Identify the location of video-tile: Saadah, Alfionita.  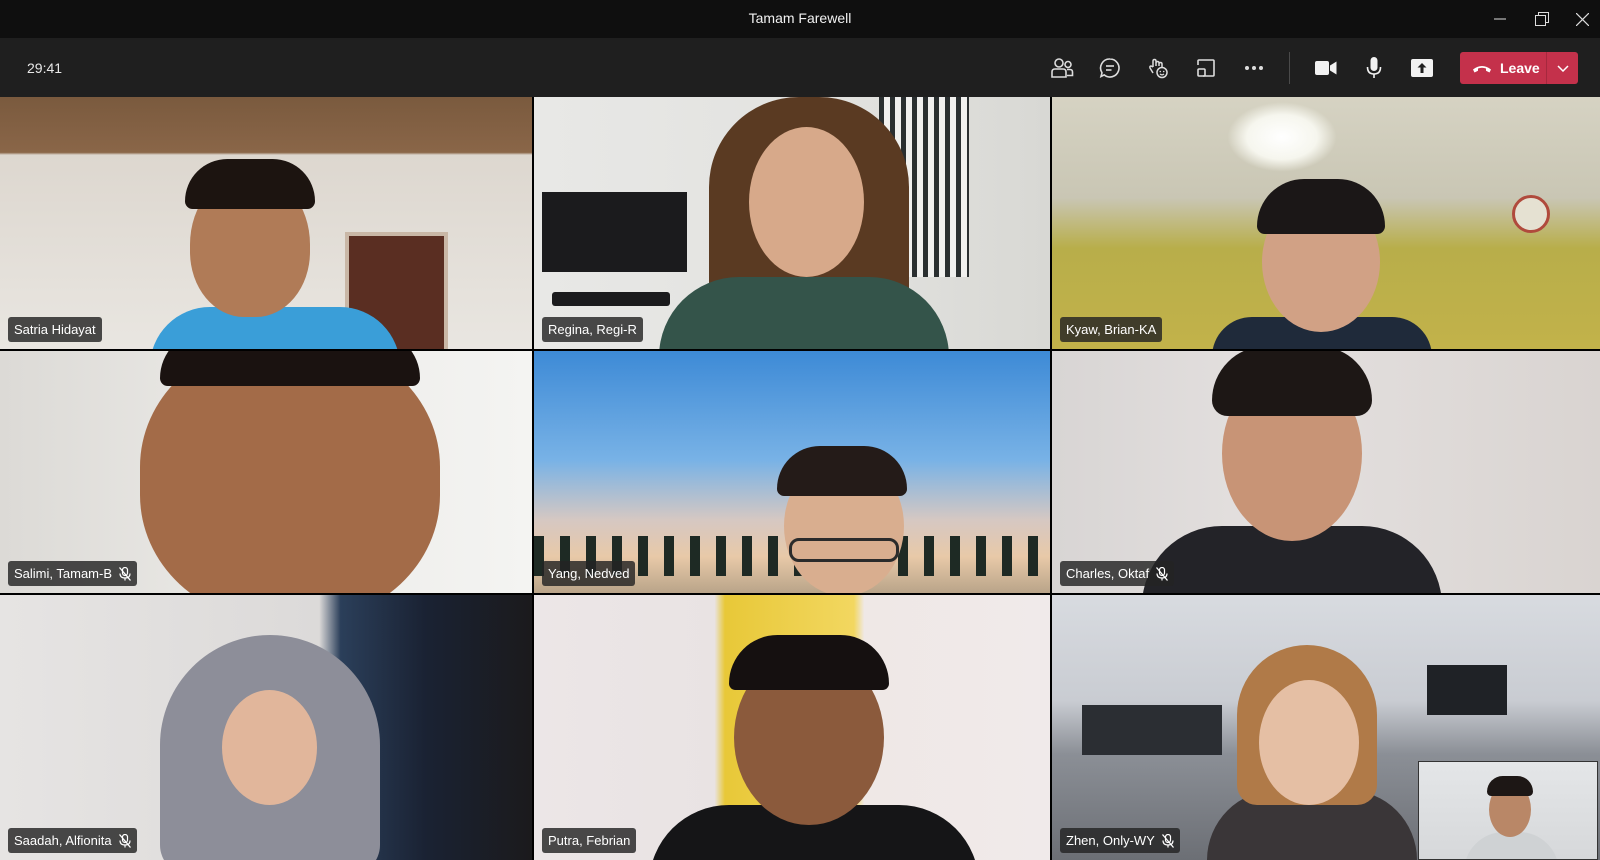
(266, 727).